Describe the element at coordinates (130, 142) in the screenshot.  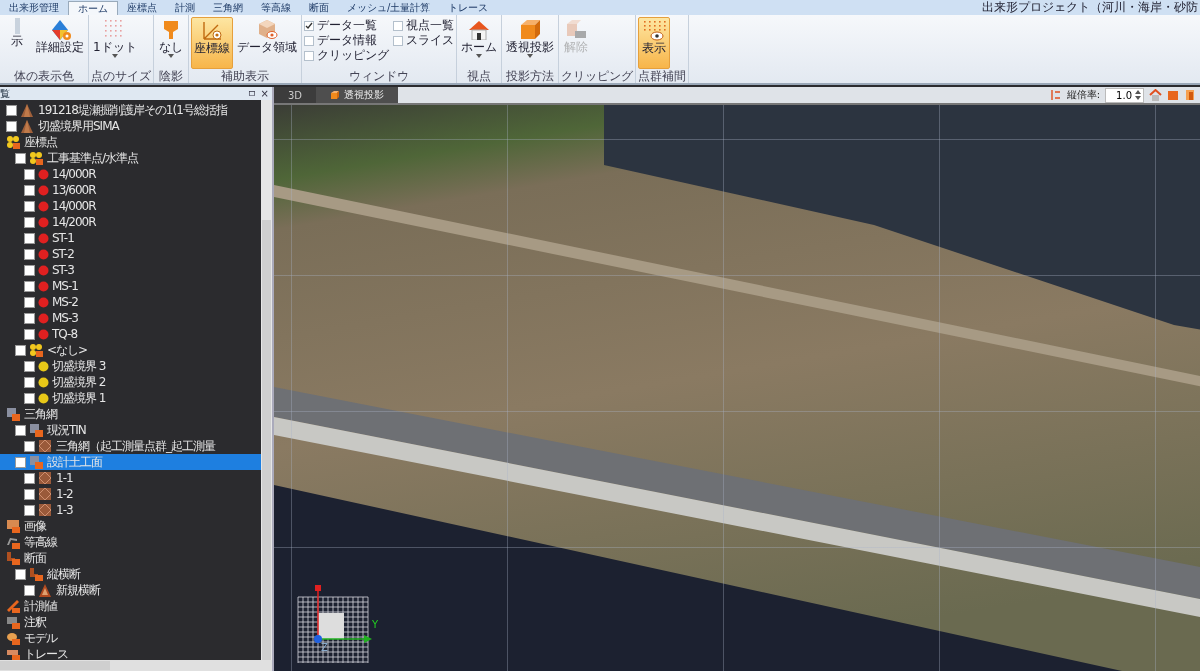
I see `tree-item: 座標点` at that location.